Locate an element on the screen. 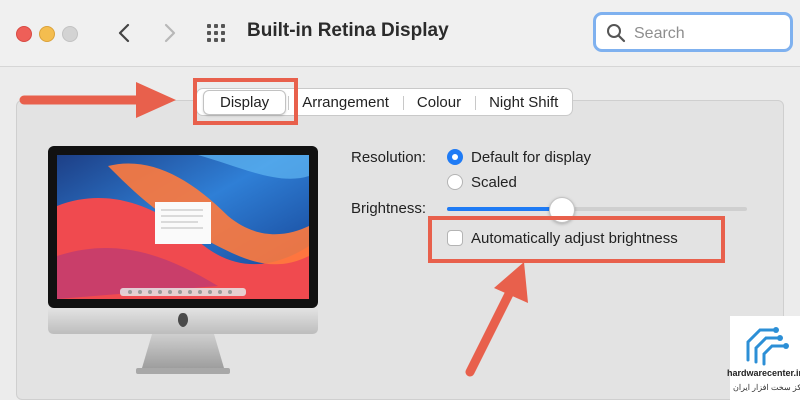  search-icon is located at coordinates (616, 33).